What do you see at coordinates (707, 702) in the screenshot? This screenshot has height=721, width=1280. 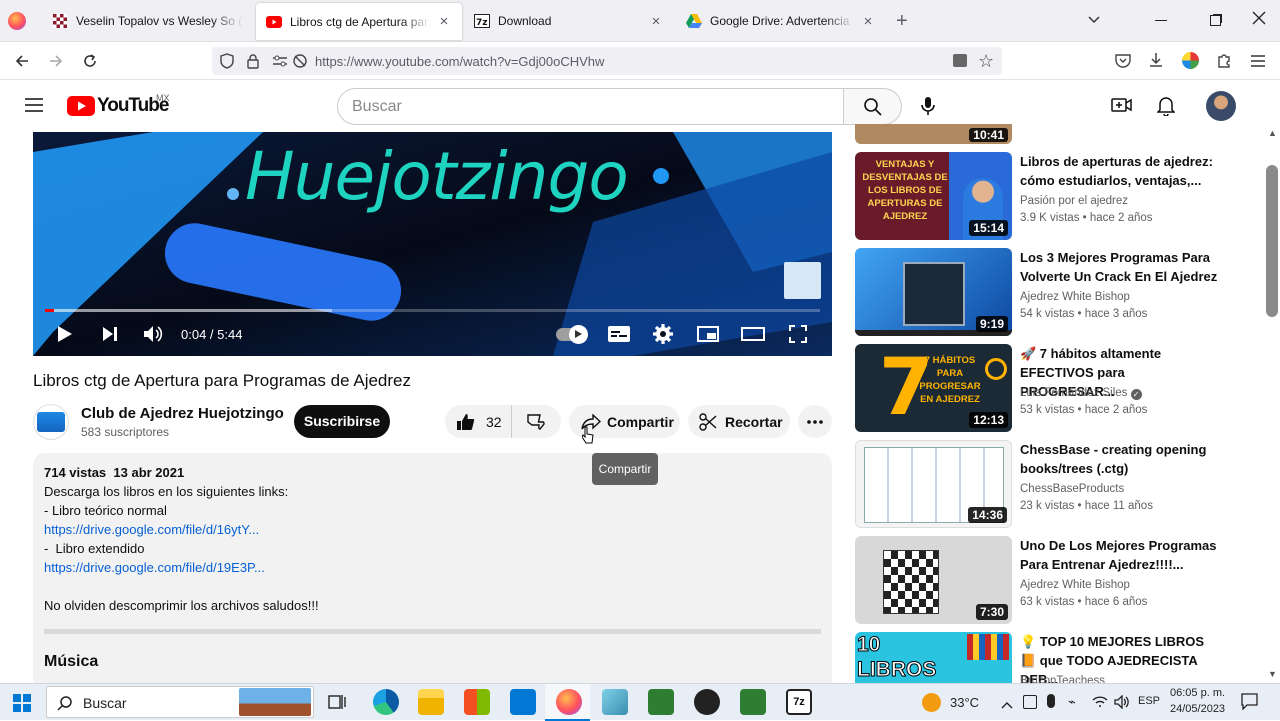 I see `chess-engine-icon` at bounding box center [707, 702].